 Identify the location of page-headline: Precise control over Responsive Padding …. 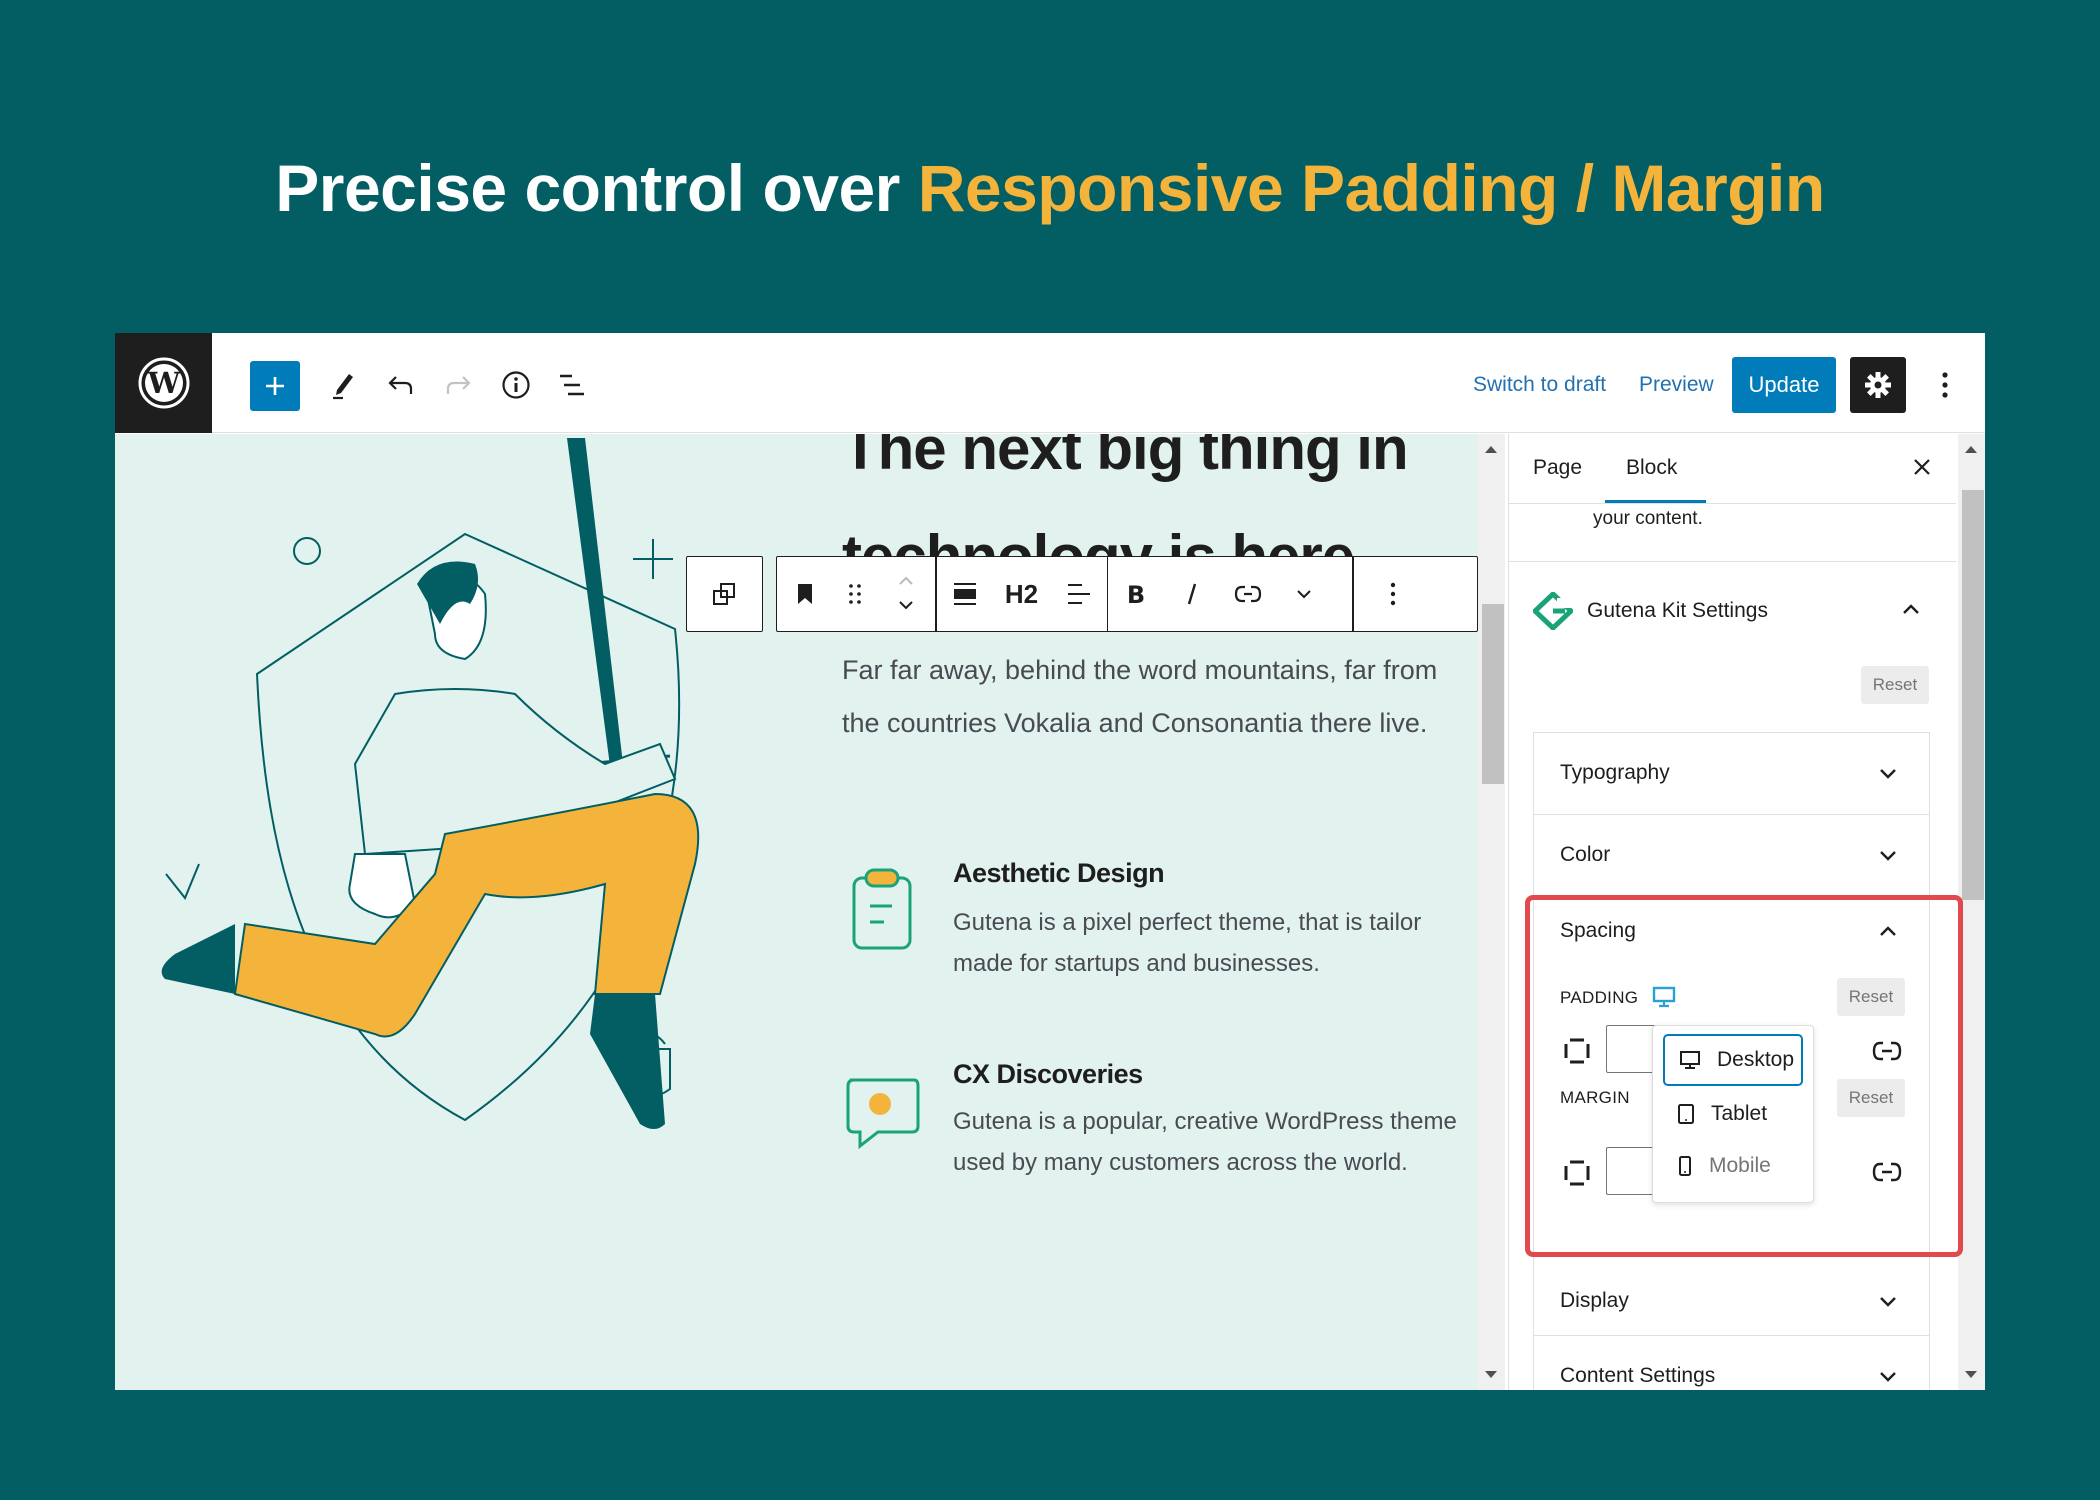
(1050, 188).